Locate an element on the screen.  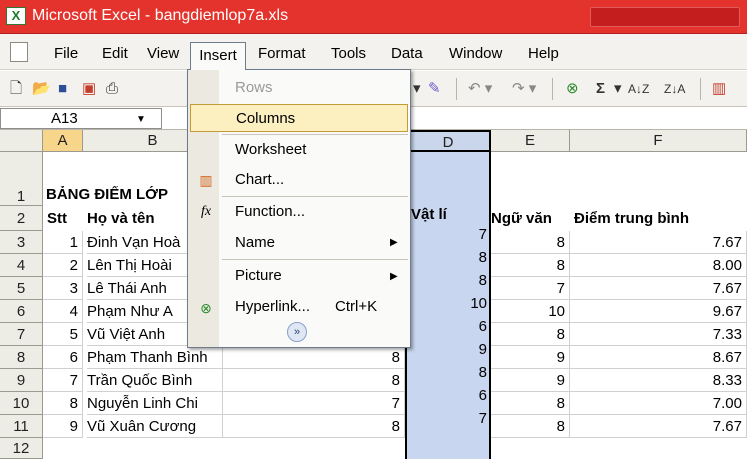
cell-c: 7 is located at coordinates (314, 403).